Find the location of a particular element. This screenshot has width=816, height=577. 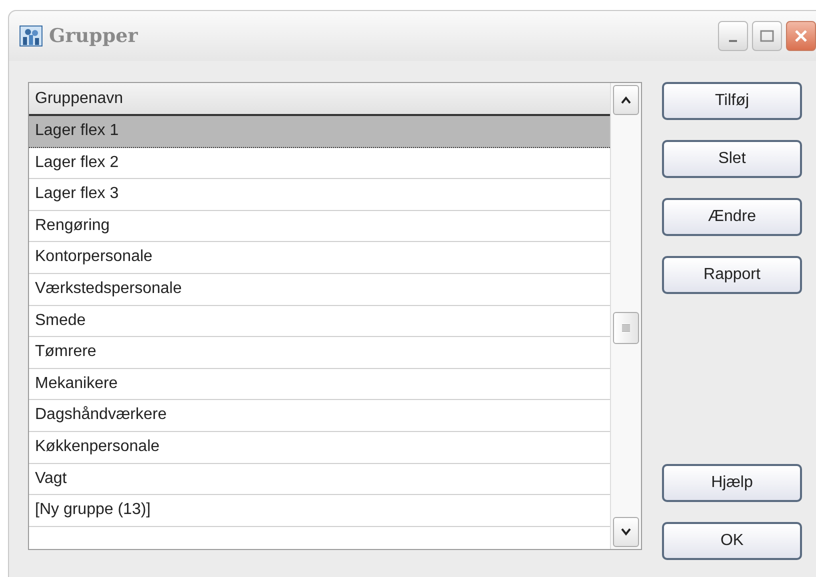

close-button is located at coordinates (801, 36).